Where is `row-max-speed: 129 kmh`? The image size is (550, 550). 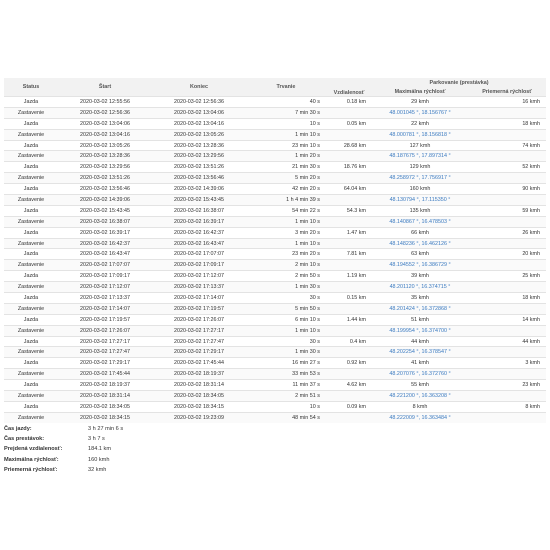
row-max-speed: 129 kmh is located at coordinates (420, 167).